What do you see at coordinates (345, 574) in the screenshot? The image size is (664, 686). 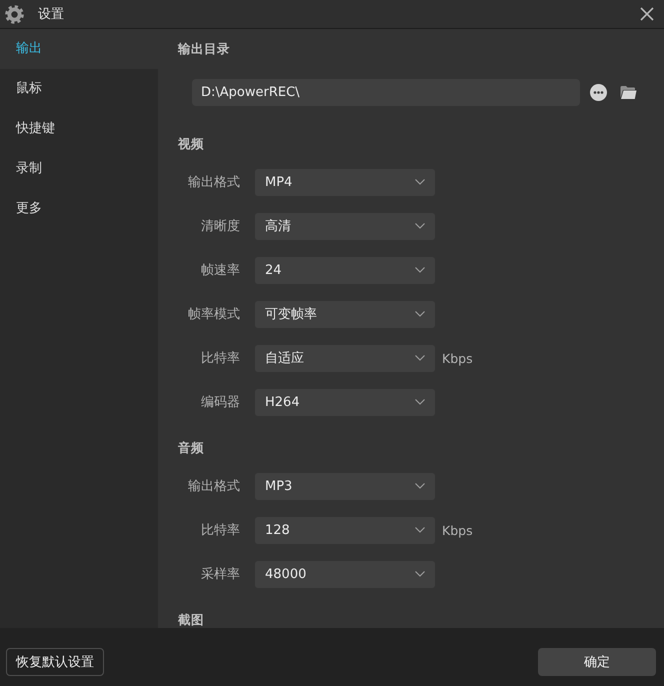 I see `dropdown: 48000` at bounding box center [345, 574].